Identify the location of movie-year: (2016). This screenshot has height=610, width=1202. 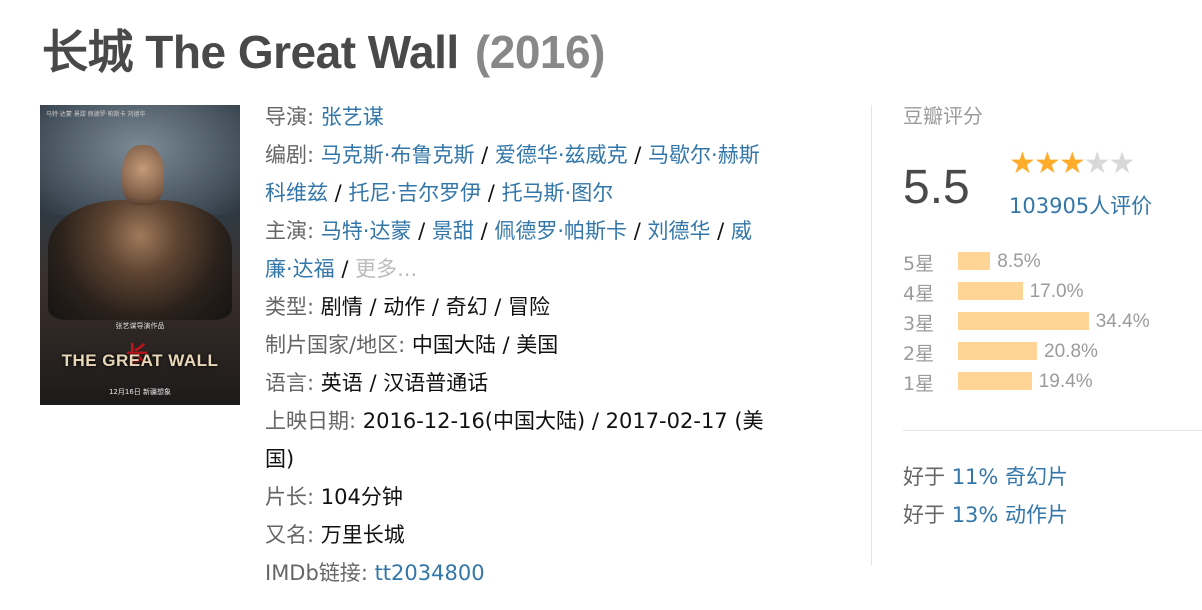
(539, 52).